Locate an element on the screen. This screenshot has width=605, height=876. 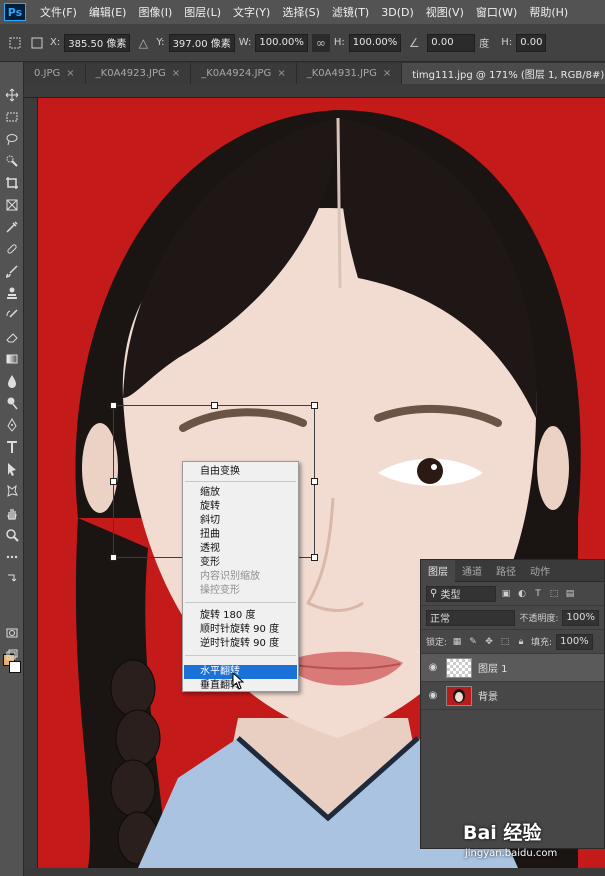
lock-position-icon: ✥ is located at coordinates (489, 642).